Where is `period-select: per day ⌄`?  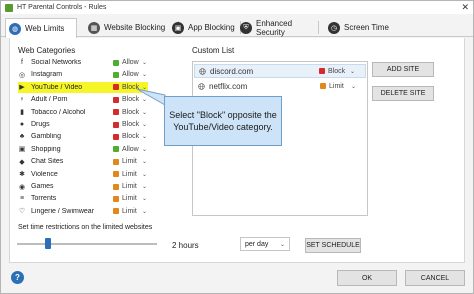
period-select: per day ⌄ is located at coordinates (265, 244).